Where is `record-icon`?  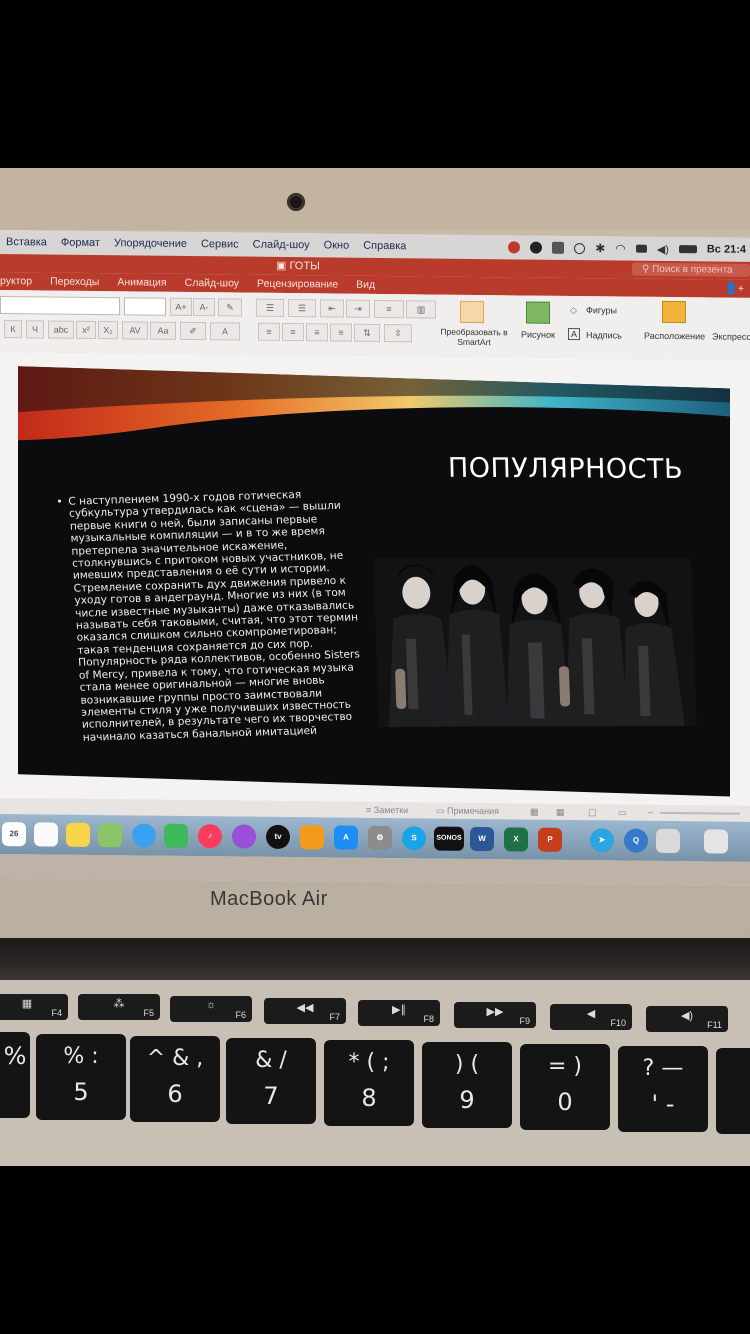
record-icon is located at coordinates (514, 247).